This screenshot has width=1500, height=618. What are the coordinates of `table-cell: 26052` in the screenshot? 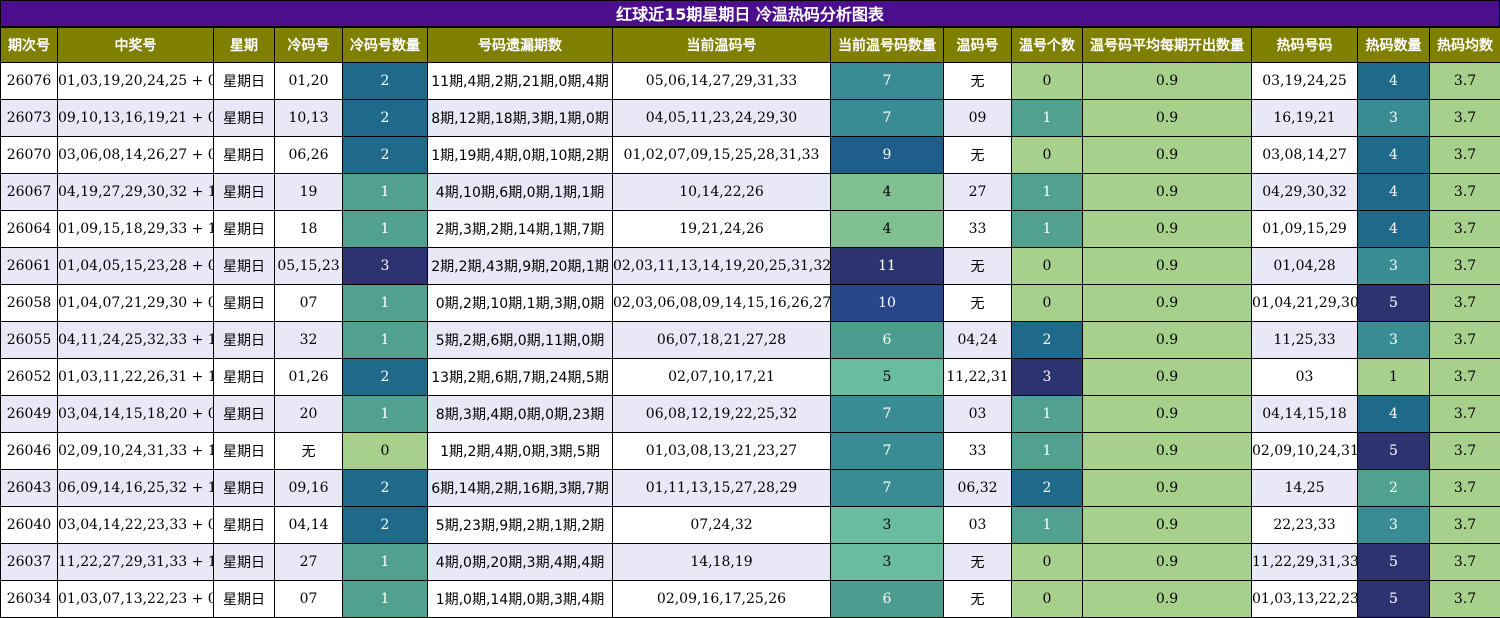 It's located at (29, 377).